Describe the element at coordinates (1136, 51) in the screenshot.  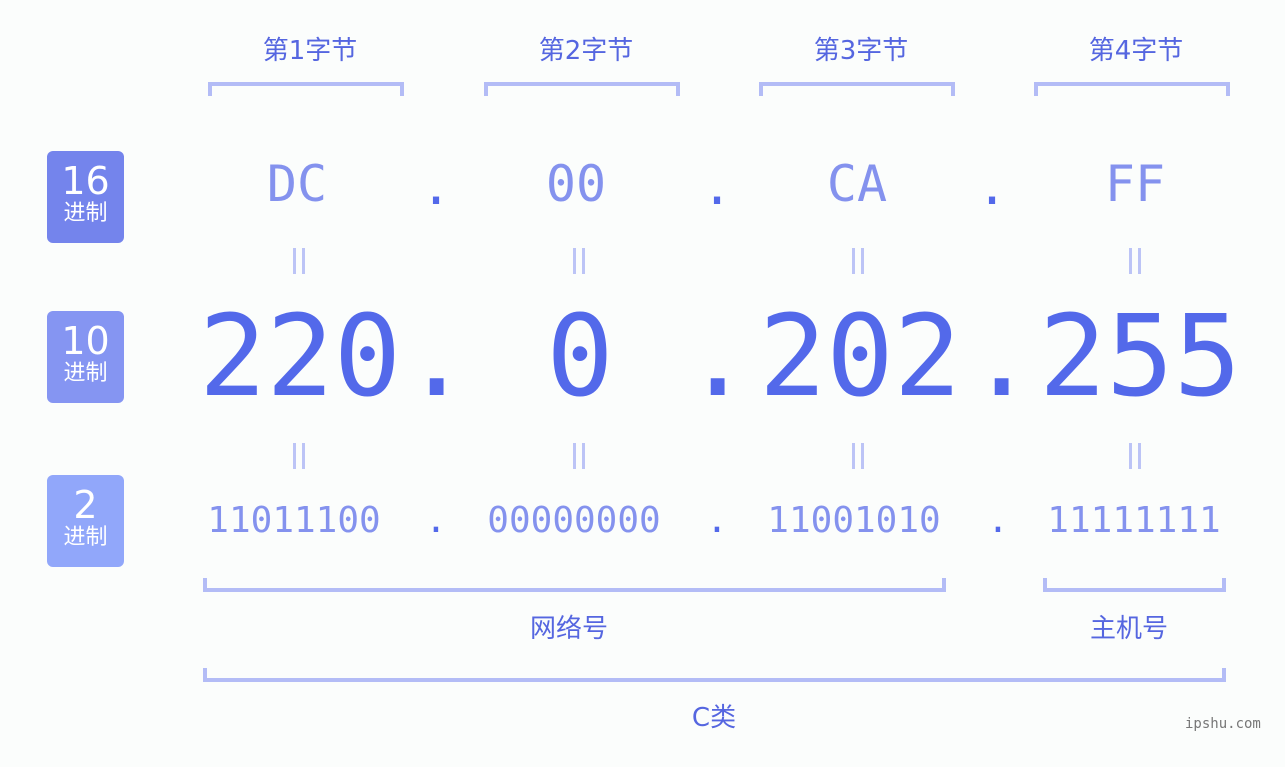
I see `byte-4-label: 第4字节` at that location.